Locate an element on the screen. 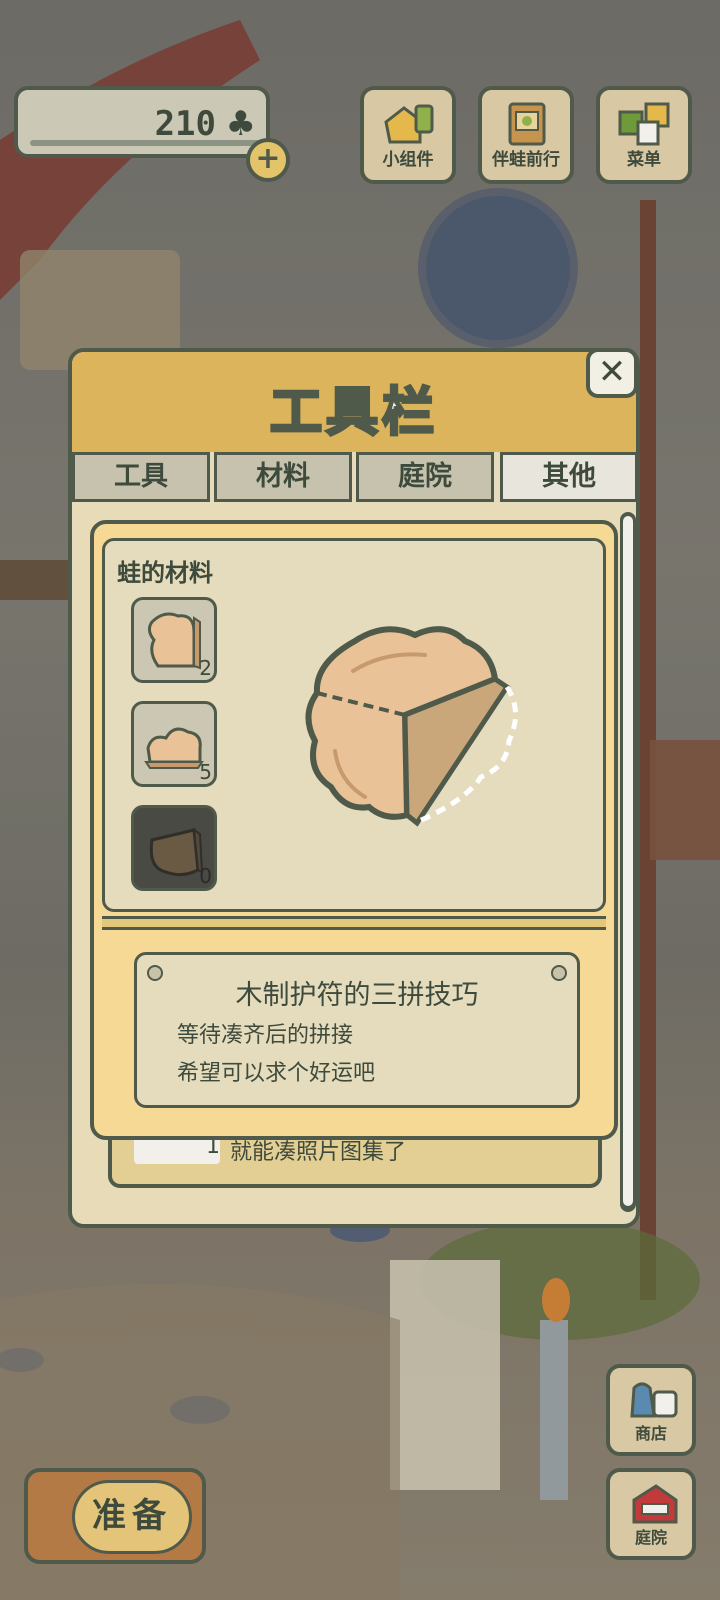 The height and width of the screenshot is (1600, 720). journey-button: 伴蛙前行 is located at coordinates (526, 135).